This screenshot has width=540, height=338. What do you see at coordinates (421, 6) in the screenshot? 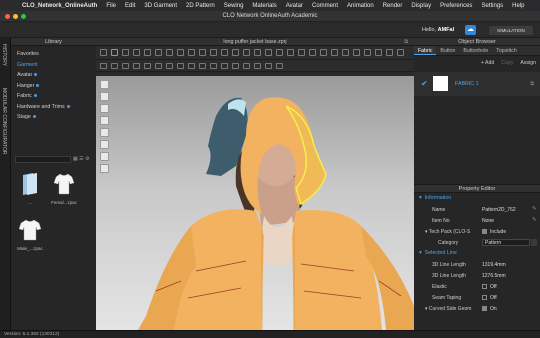
I see `menu-display: Display` at bounding box center [421, 6].